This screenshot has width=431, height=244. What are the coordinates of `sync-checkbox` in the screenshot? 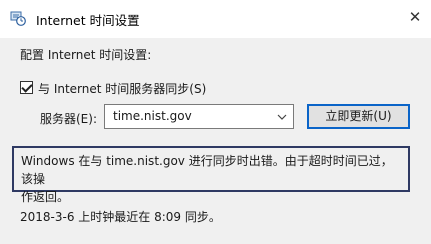 It's located at (26, 87).